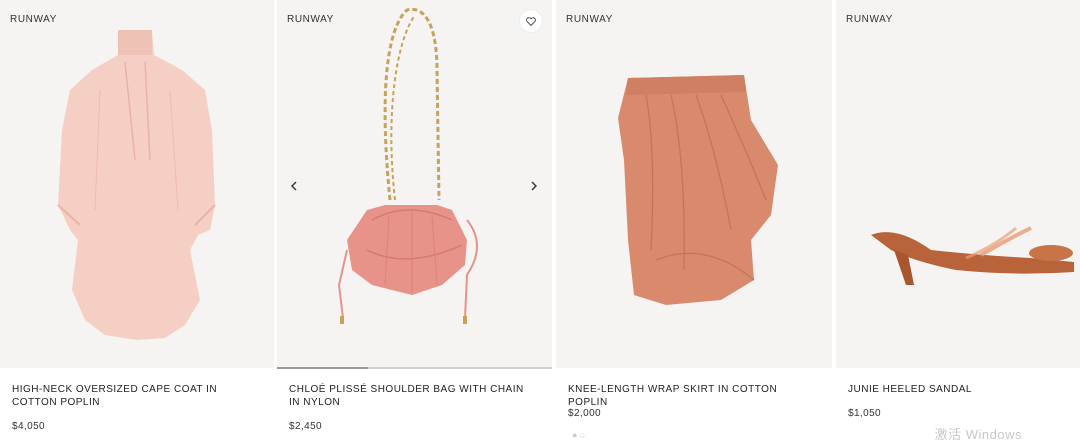  I want to click on coat-image, so click(136, 185).